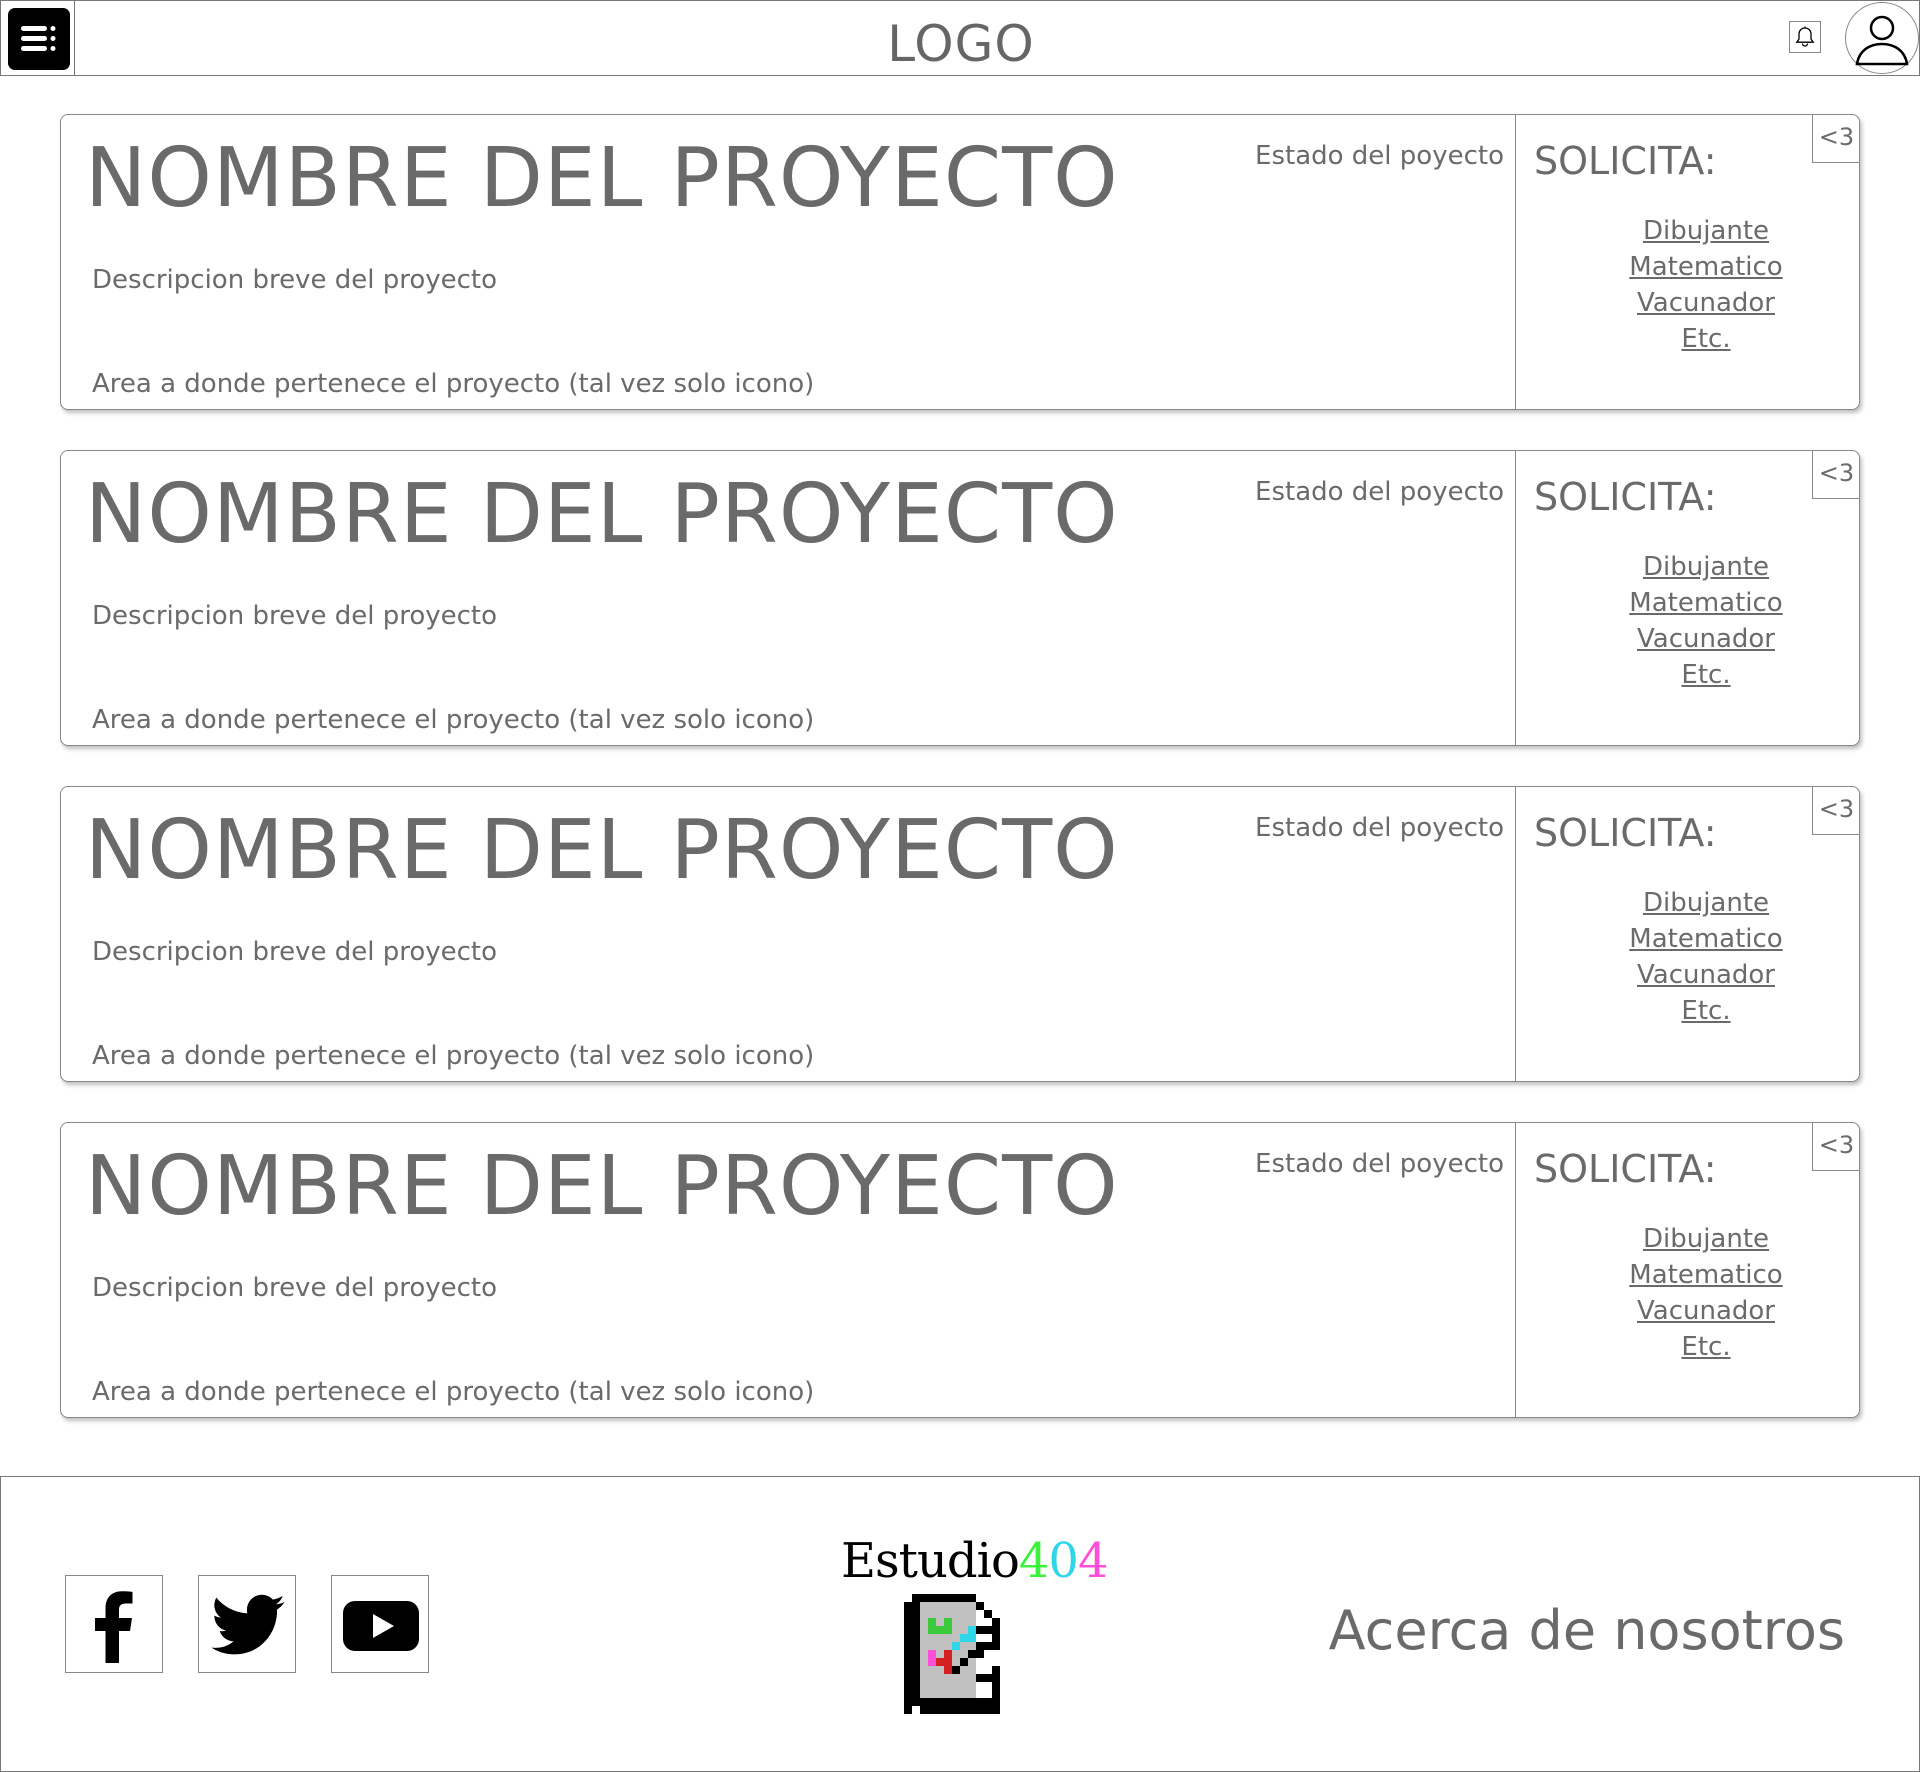  I want to click on youtube-icon, so click(381, 1626).